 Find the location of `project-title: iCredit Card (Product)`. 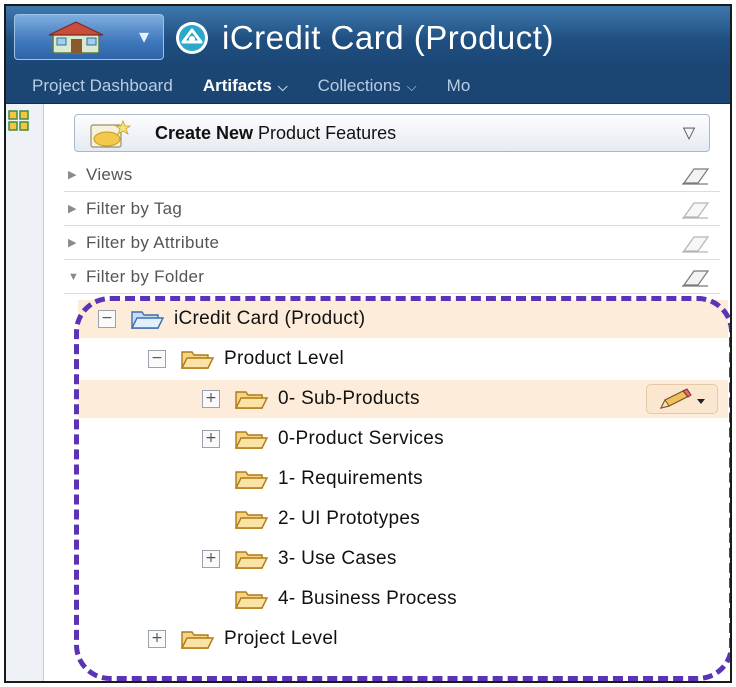

project-title: iCredit Card (Product) is located at coordinates (364, 38).